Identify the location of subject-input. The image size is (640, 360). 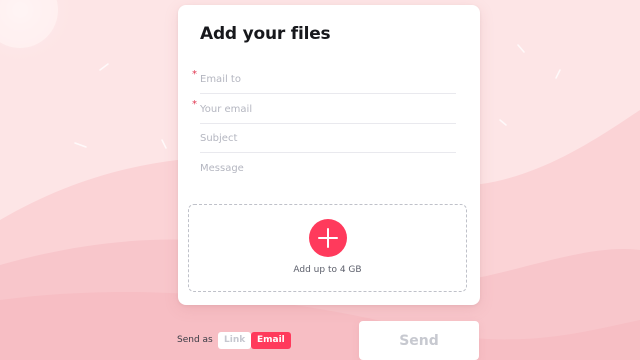
(328, 138).